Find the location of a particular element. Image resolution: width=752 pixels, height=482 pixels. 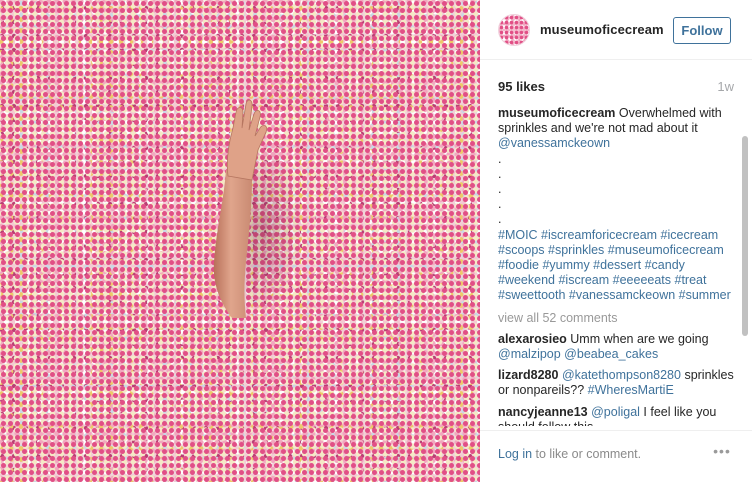

login-prompt-text: to like or comment. is located at coordinates (587, 454).